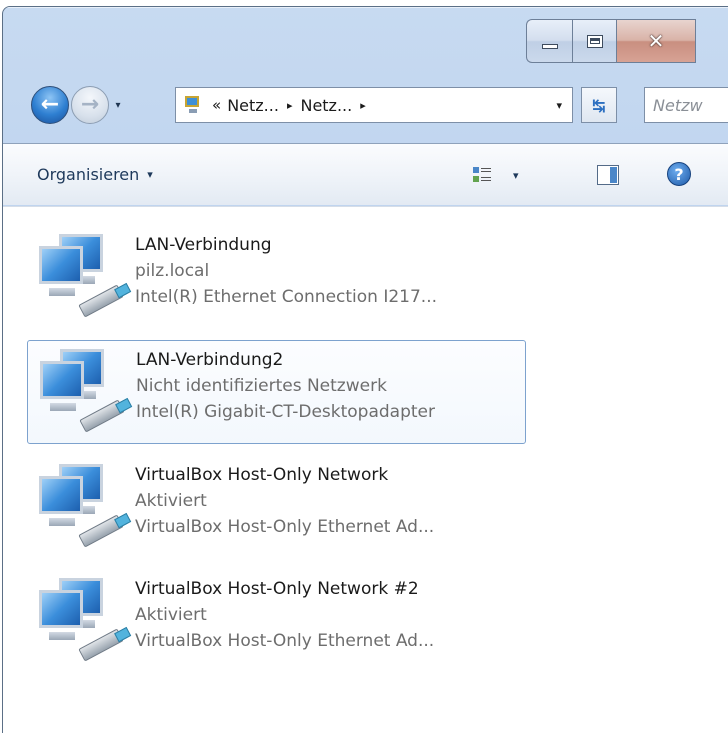 The height and width of the screenshot is (733, 728). Describe the element at coordinates (118, 105) in the screenshot. I see `history-dropdown-button: ▾` at that location.